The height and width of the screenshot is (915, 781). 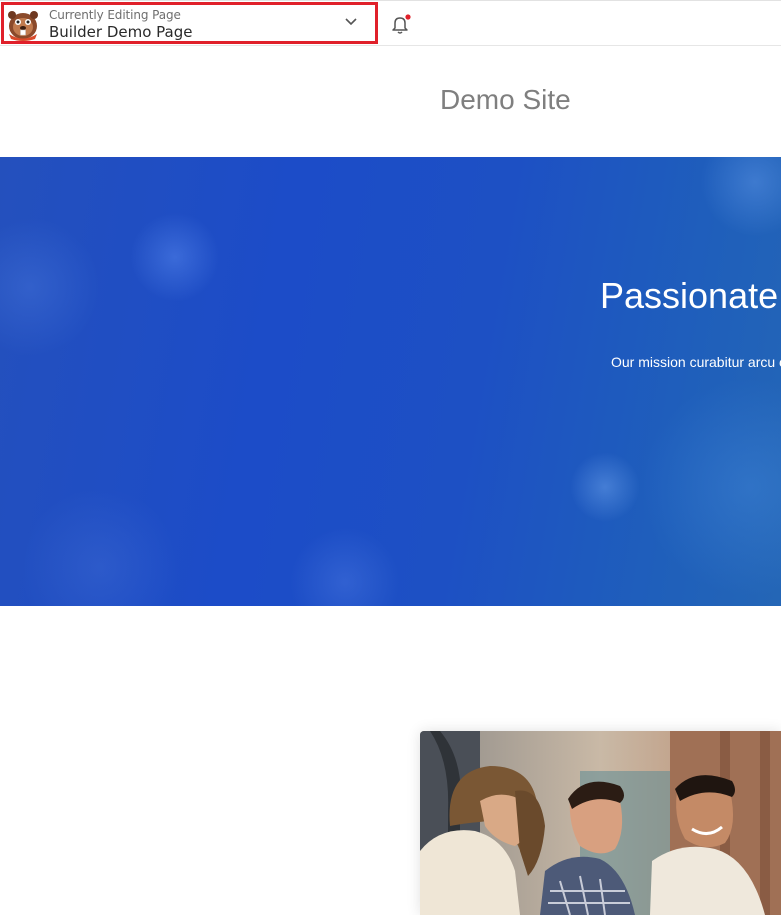 I want to click on site-header: Demo Site, so click(x=390, y=101).